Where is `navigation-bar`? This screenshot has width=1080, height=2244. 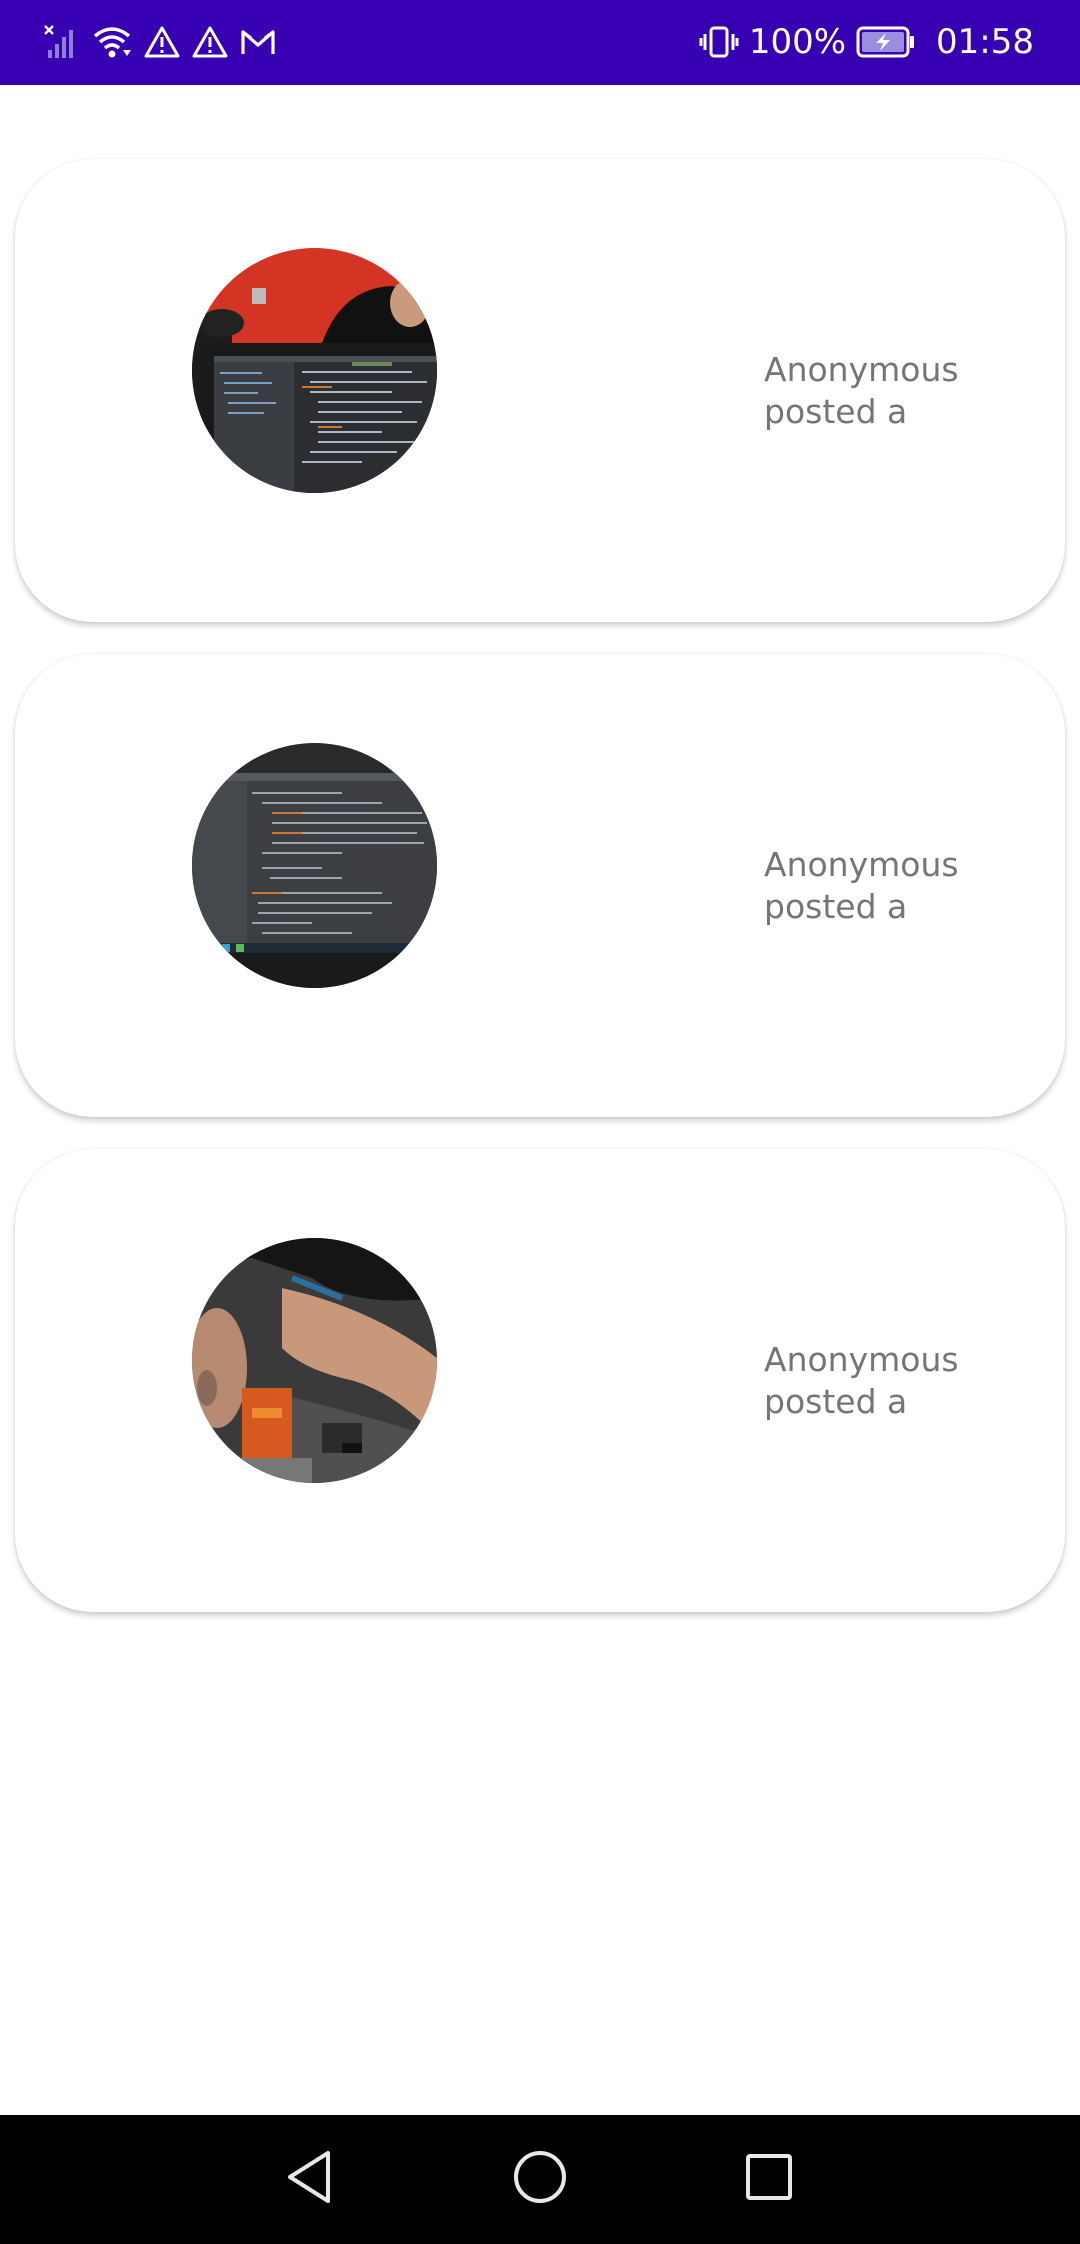 navigation-bar is located at coordinates (540, 2179).